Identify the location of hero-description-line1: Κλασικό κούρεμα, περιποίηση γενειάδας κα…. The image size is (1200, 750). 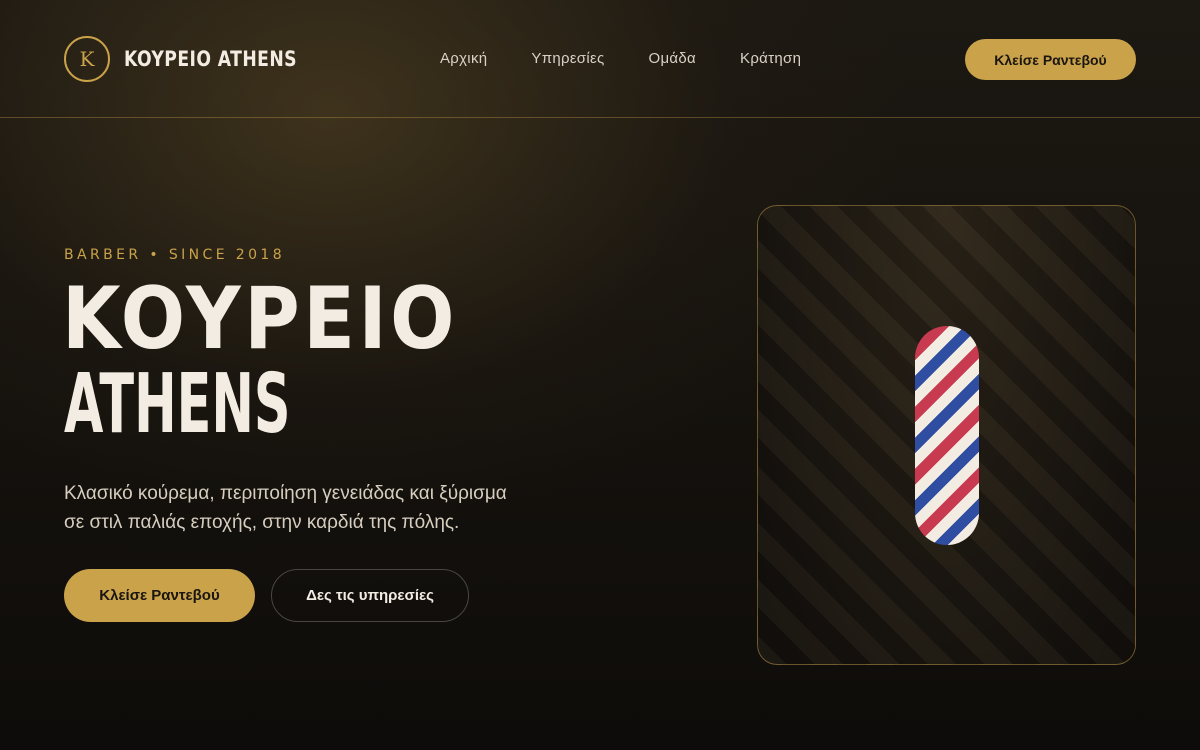
(285, 493).